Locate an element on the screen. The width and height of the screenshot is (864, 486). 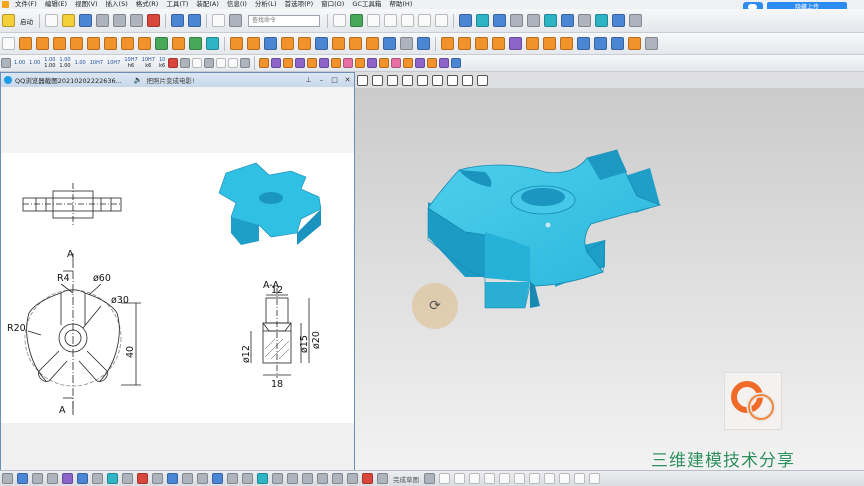
layer-icon is located at coordinates (567, 20).